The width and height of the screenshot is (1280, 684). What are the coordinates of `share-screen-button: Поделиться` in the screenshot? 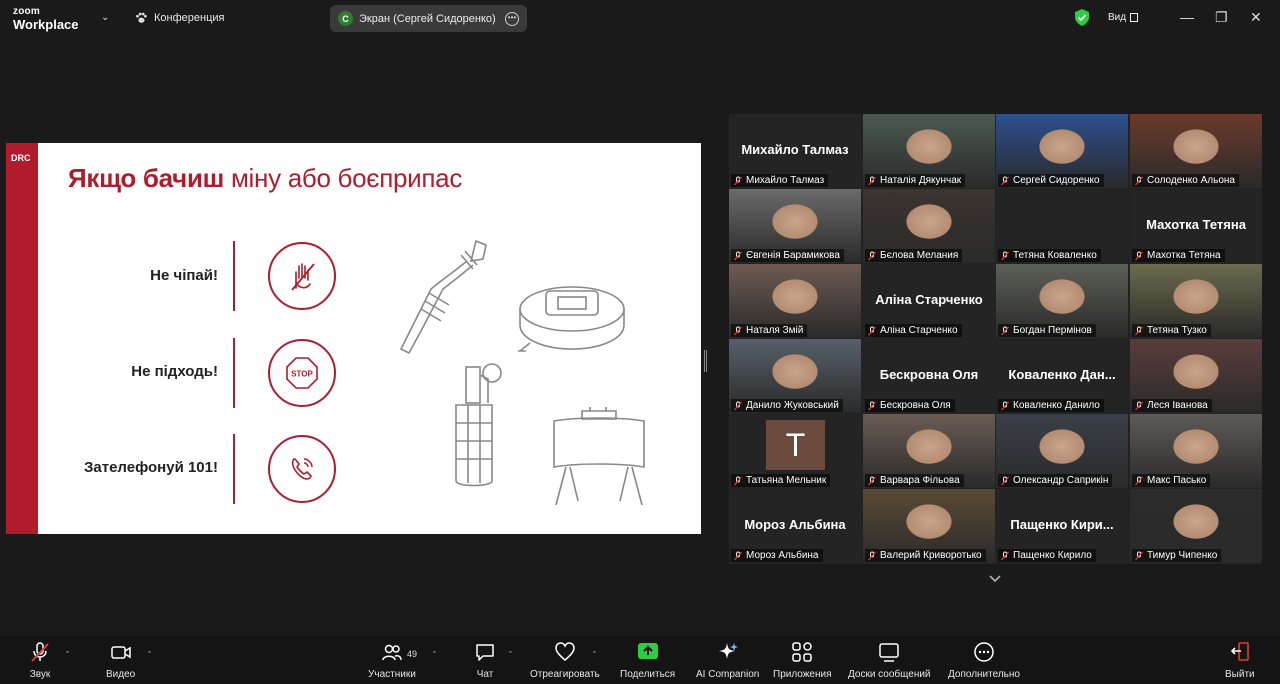 It's located at (647, 661).